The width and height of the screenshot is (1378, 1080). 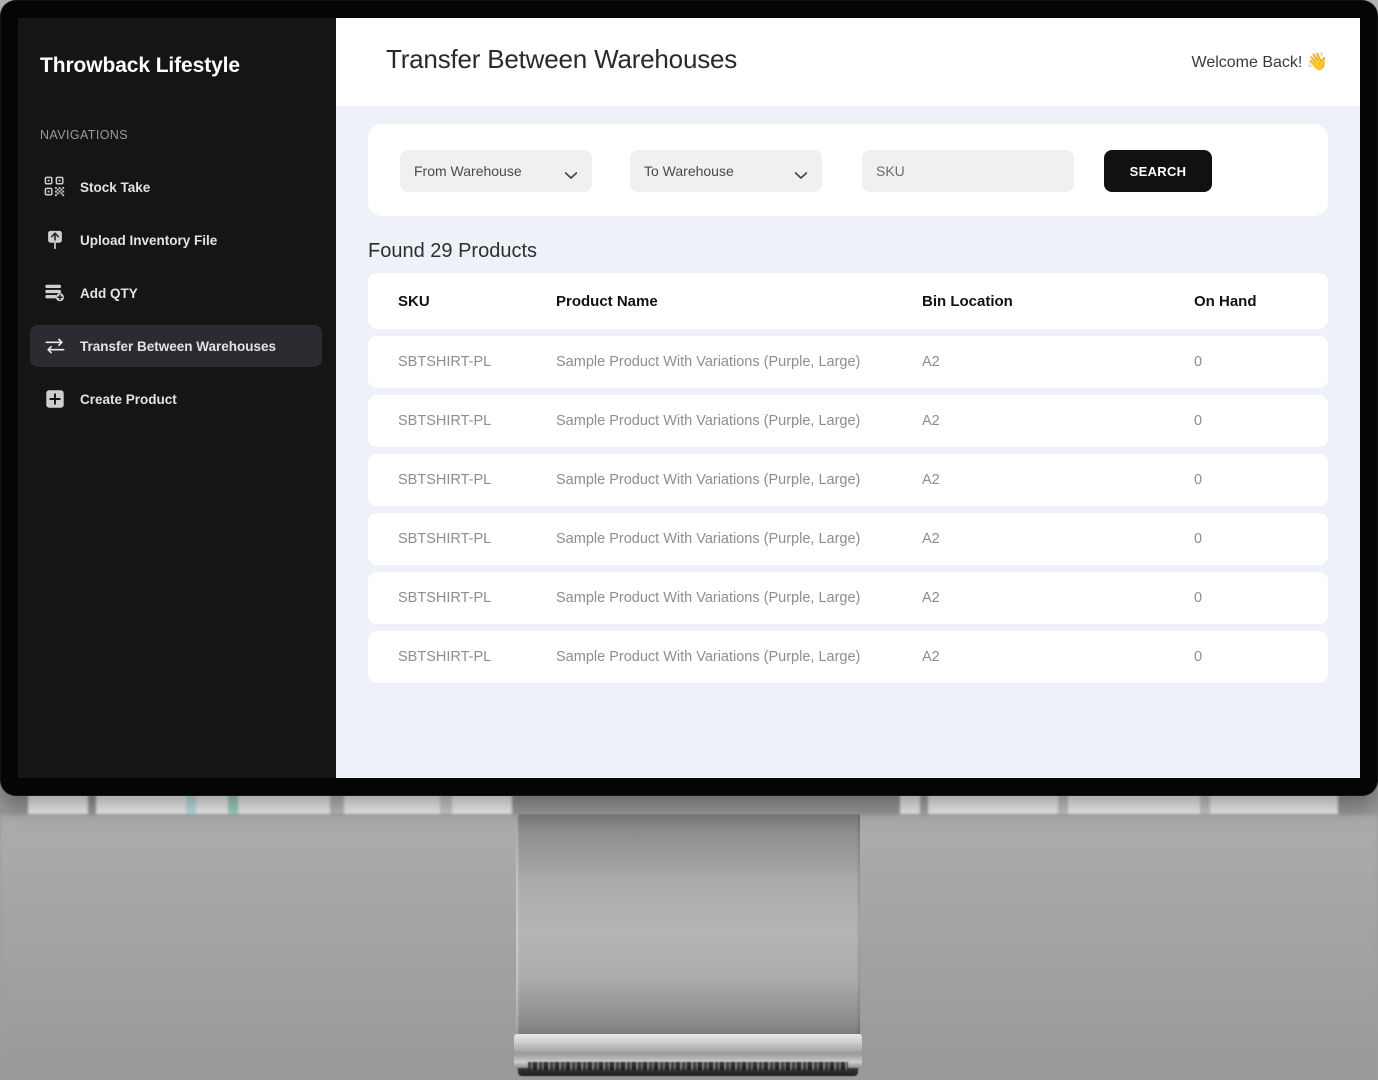 What do you see at coordinates (967, 301) in the screenshot?
I see `column-header-bin-location: Bin Location` at bounding box center [967, 301].